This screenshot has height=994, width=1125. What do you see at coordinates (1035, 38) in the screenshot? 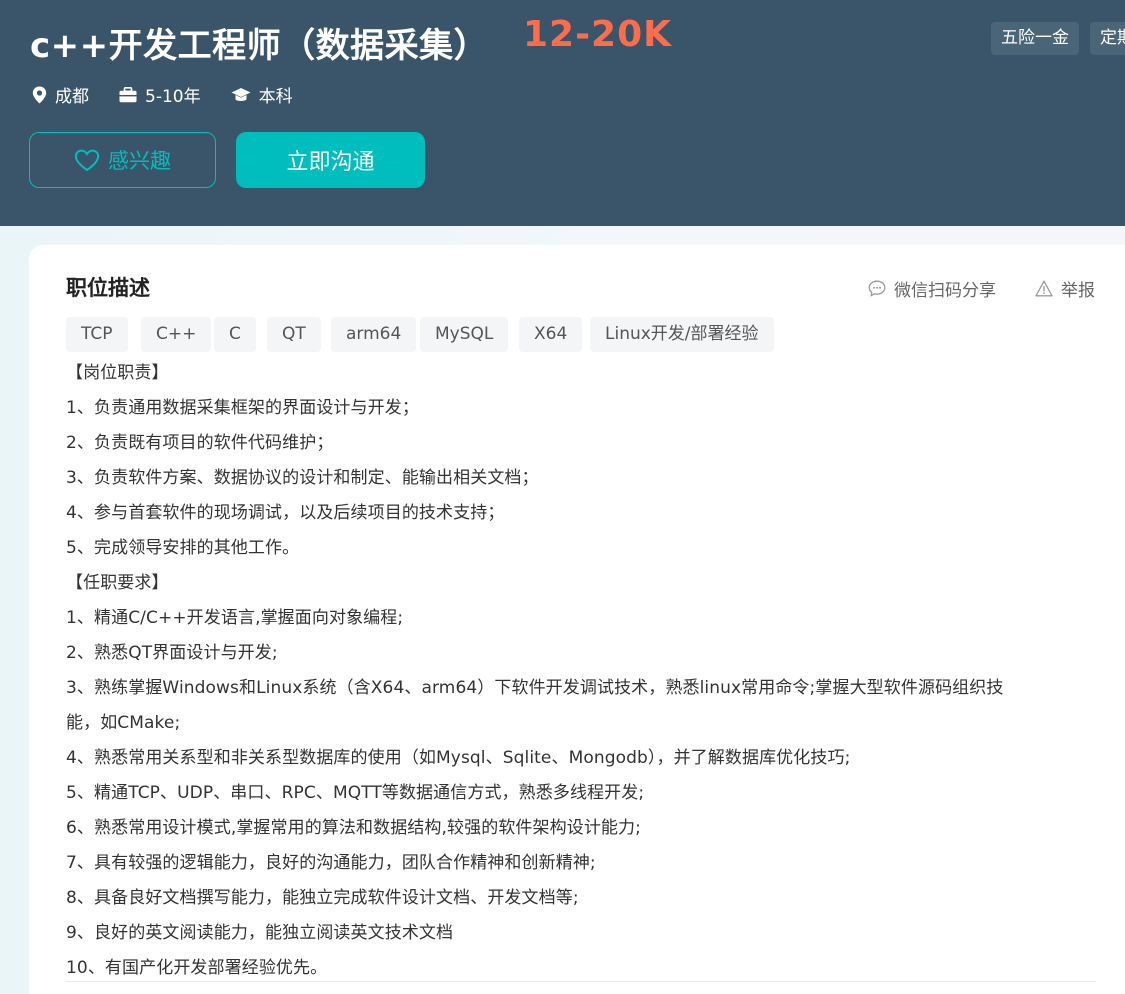
I see `benefit-tag: 五险一金` at bounding box center [1035, 38].